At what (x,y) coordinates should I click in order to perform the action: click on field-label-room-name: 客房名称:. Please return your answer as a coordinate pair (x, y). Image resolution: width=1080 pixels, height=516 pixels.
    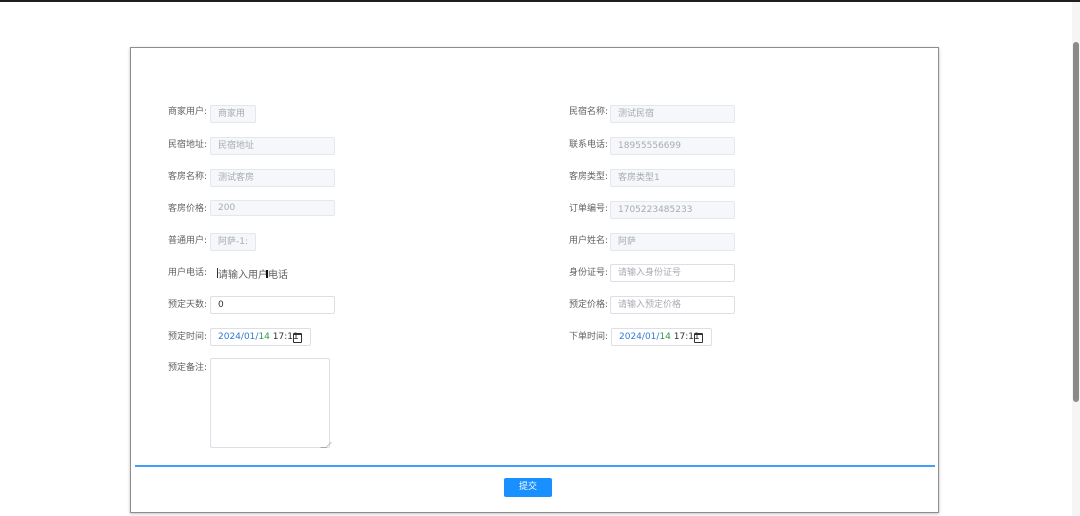
    Looking at the image, I should click on (188, 177).